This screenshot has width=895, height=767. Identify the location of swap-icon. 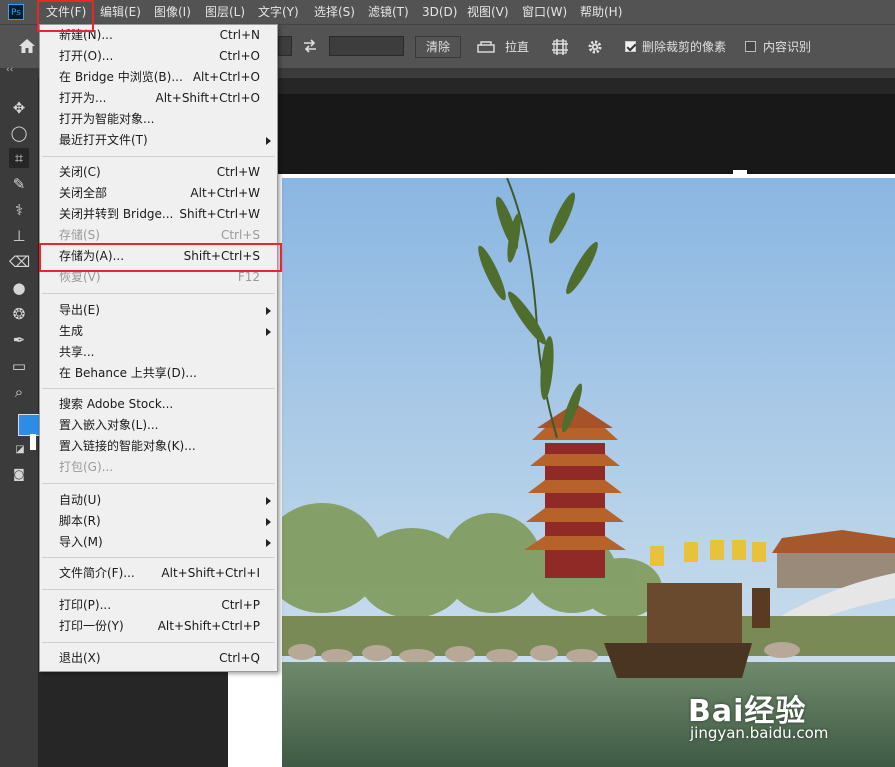
(310, 46).